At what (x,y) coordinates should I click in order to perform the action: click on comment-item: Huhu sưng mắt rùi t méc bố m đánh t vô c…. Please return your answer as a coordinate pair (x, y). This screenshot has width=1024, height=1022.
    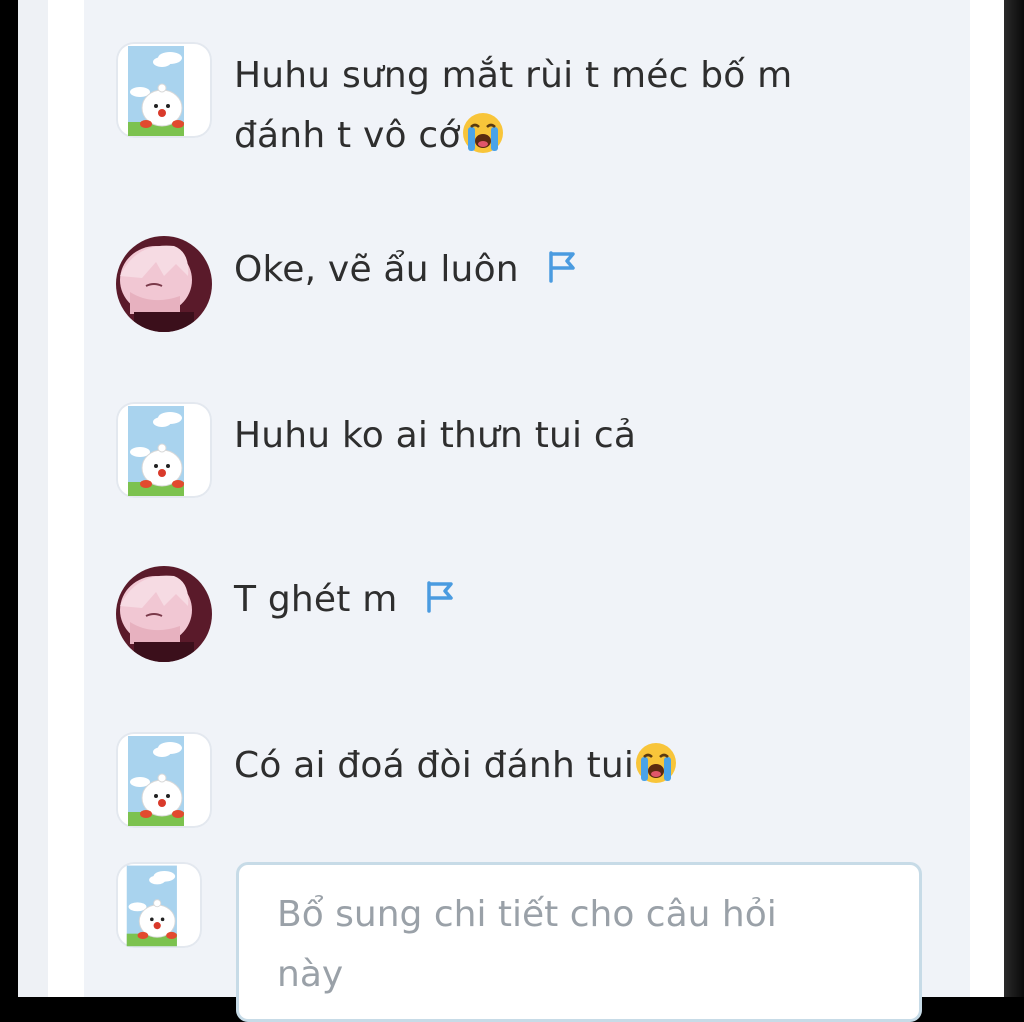
    Looking at the image, I should click on (526, 107).